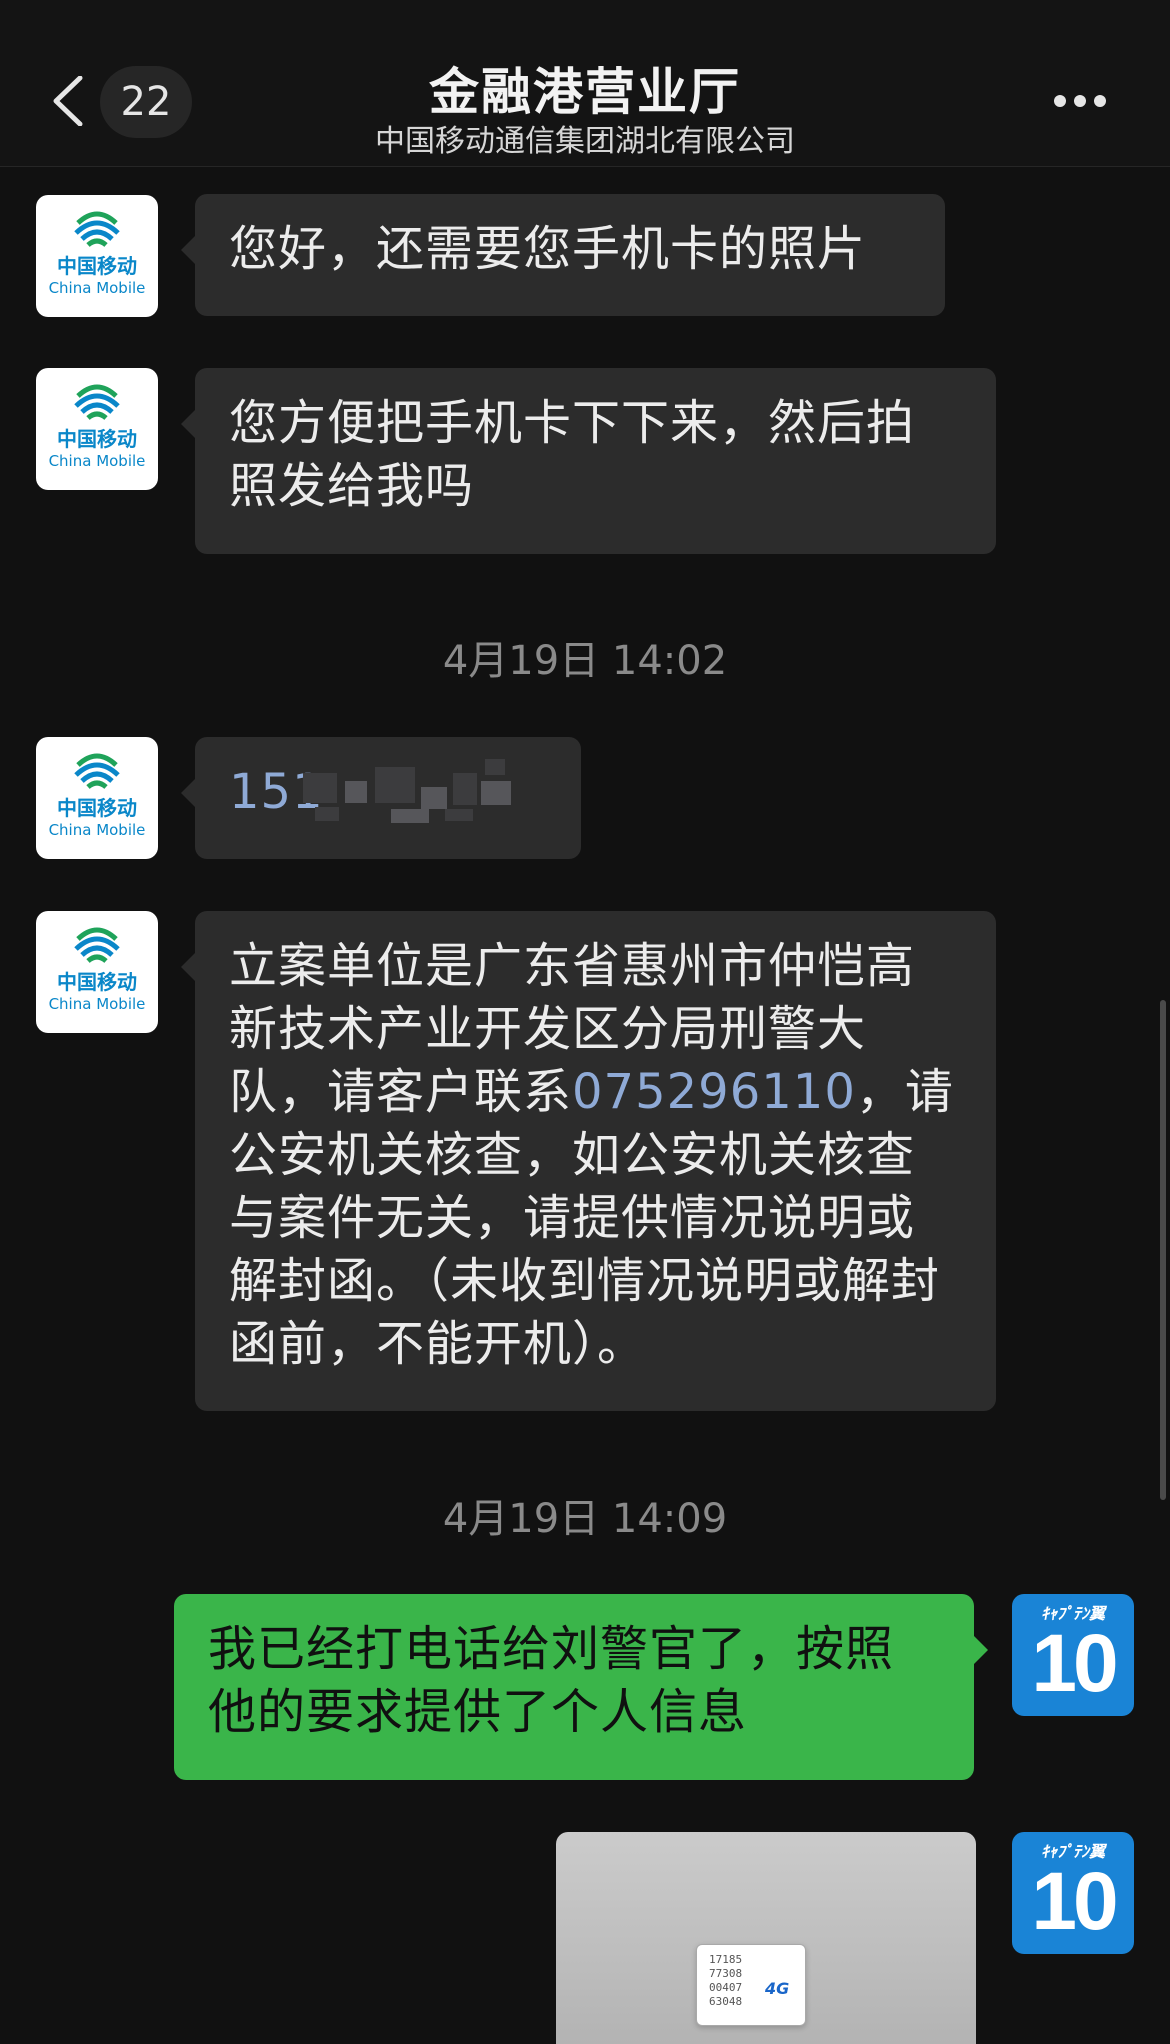  I want to click on chat-subtitle: 中国移动通信集团湖北有限公司, so click(585, 141).